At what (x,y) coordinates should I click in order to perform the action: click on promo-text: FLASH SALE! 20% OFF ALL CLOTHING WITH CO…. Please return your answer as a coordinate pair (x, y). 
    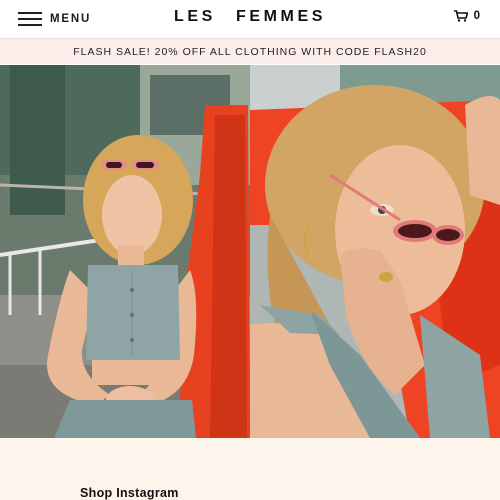
    Looking at the image, I should click on (250, 51).